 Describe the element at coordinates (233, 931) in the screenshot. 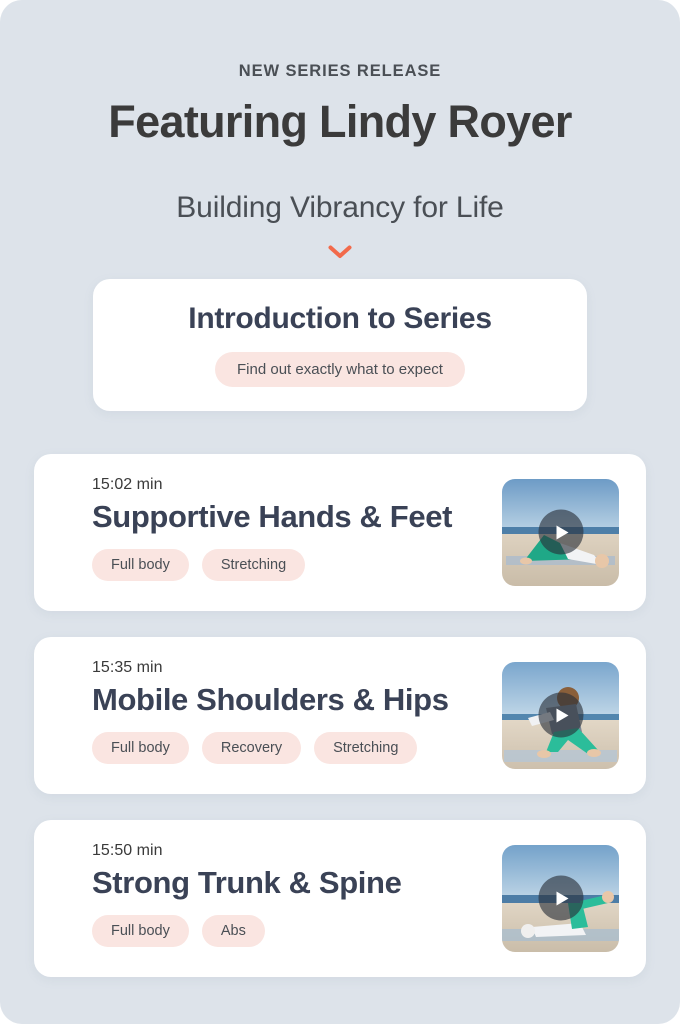

I see `video-tag: Abs` at that location.